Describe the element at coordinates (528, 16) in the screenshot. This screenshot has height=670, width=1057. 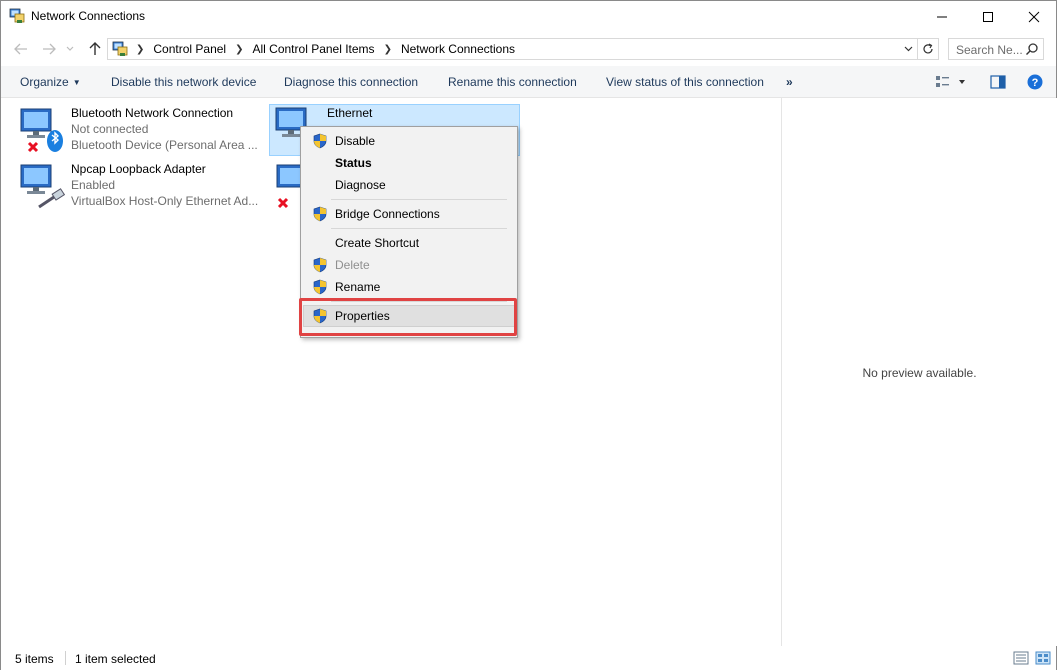
I see `title-bar: Network Connections` at that location.